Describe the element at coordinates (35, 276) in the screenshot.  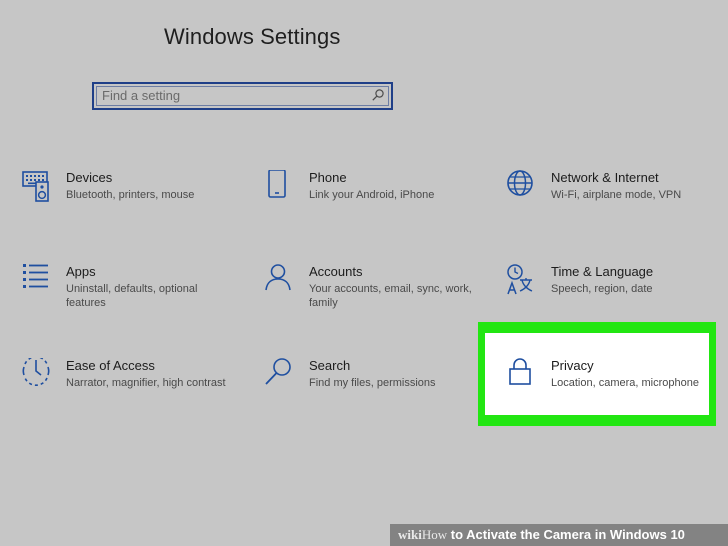
I see `list-icon` at that location.